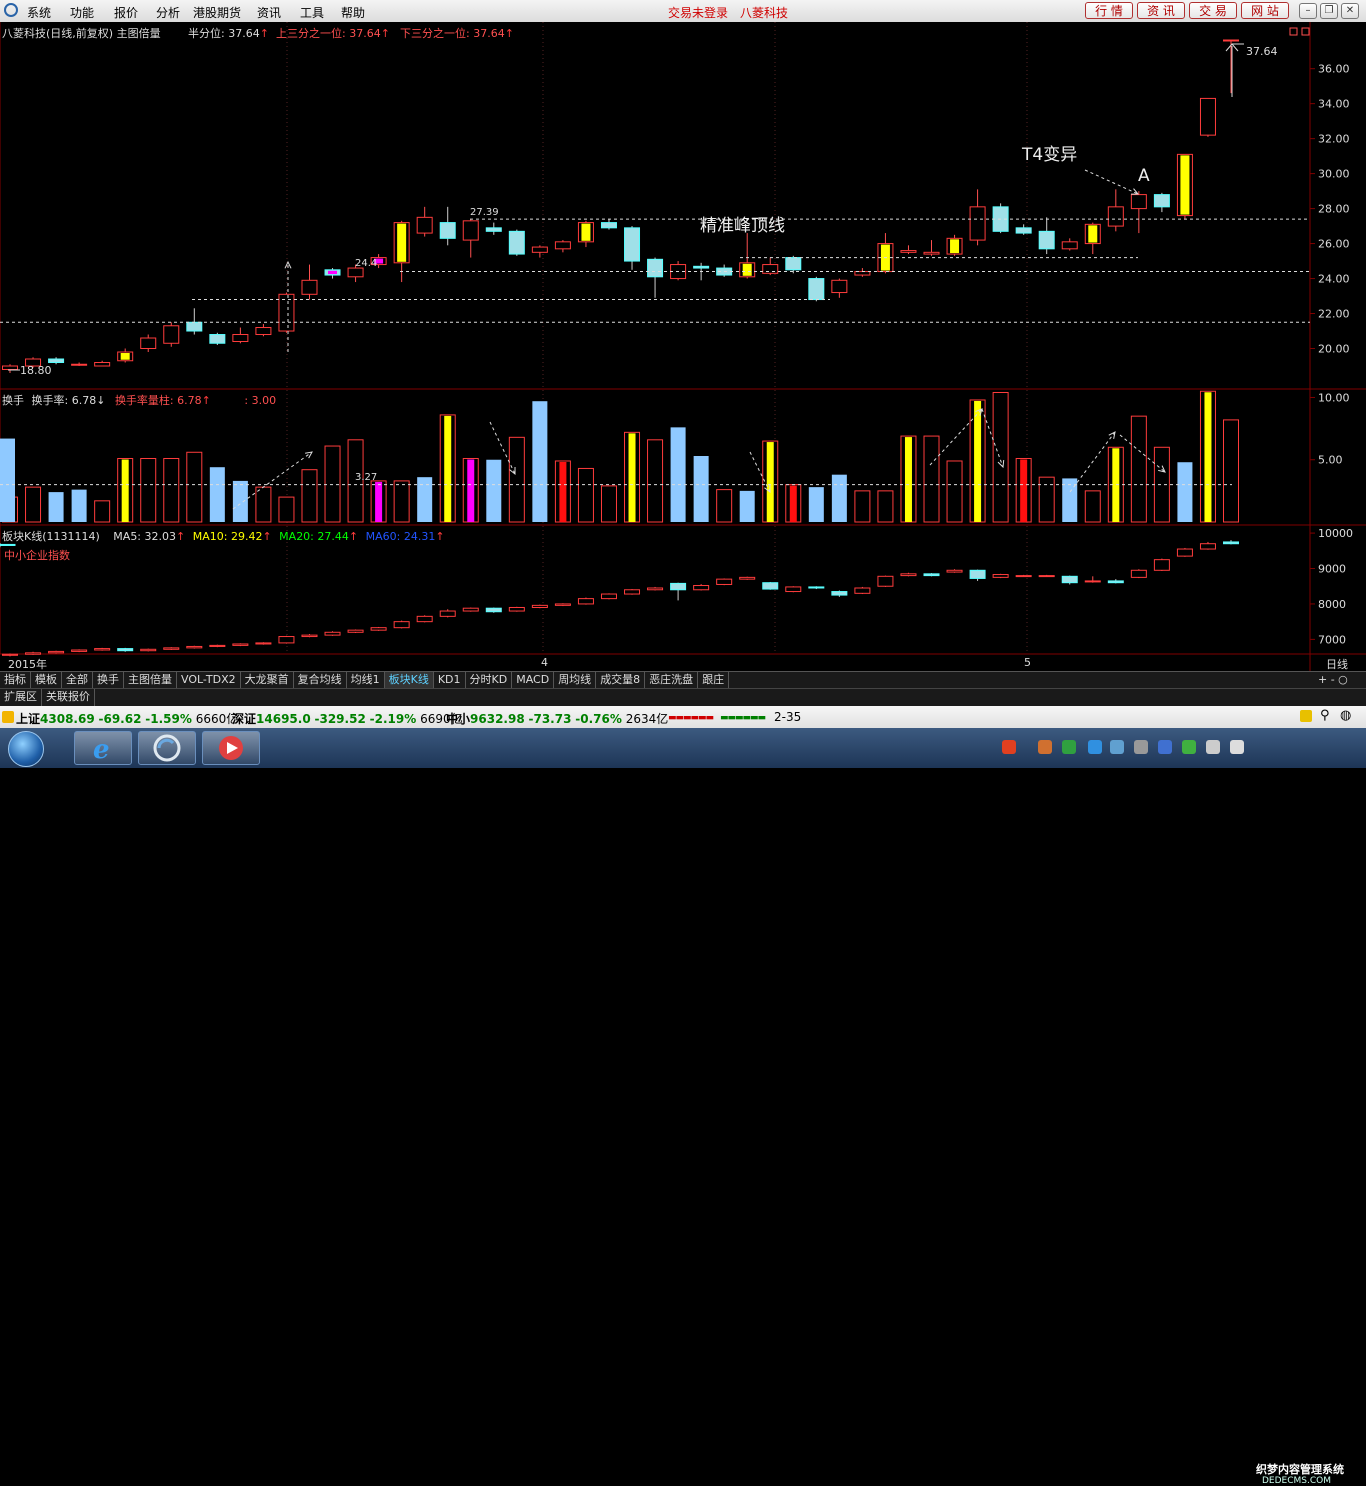  I want to click on tab-10: KD1, so click(450, 680).